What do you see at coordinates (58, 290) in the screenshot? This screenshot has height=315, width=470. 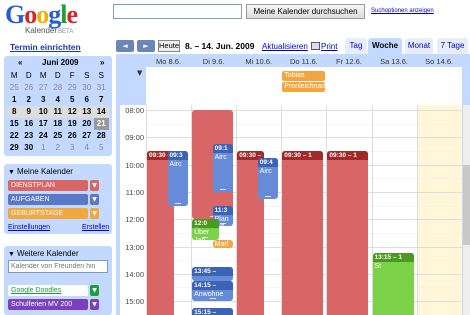 I see `other-calendar-item: Google Doodles ▼` at bounding box center [58, 290].